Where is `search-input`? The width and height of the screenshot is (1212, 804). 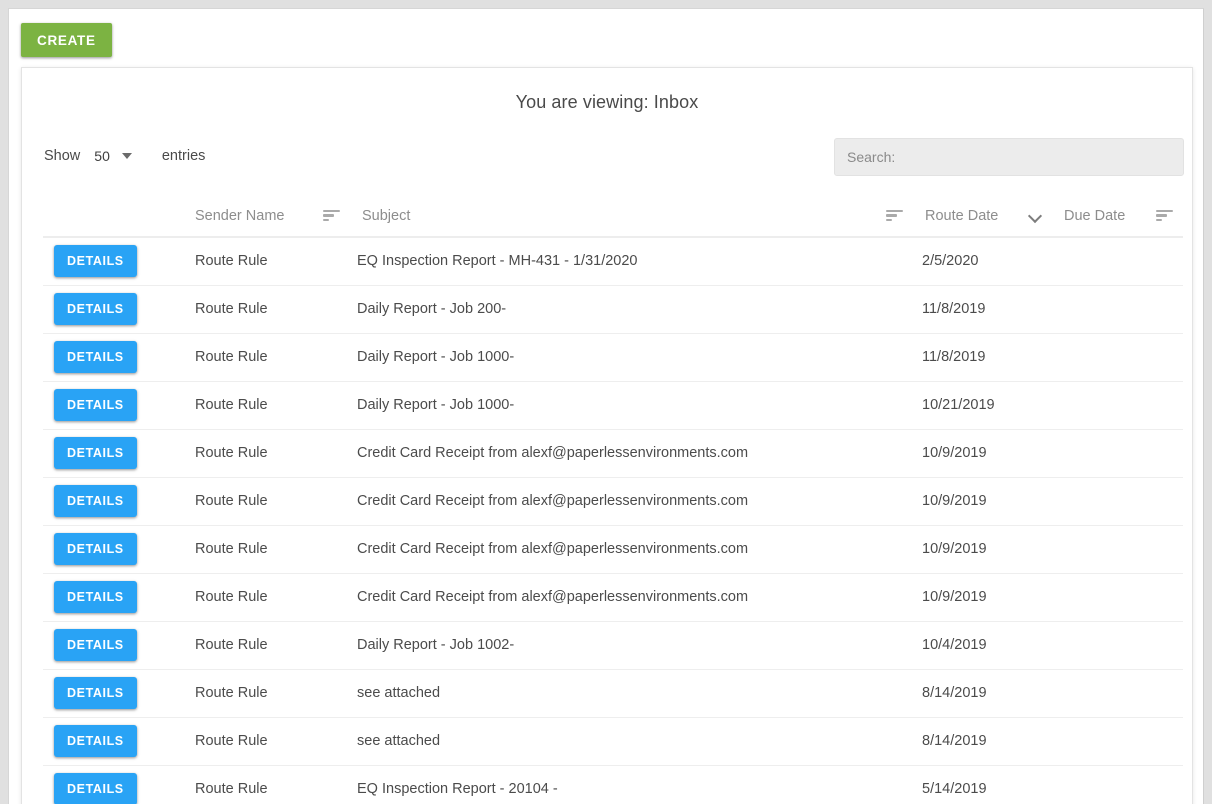 search-input is located at coordinates (1009, 157).